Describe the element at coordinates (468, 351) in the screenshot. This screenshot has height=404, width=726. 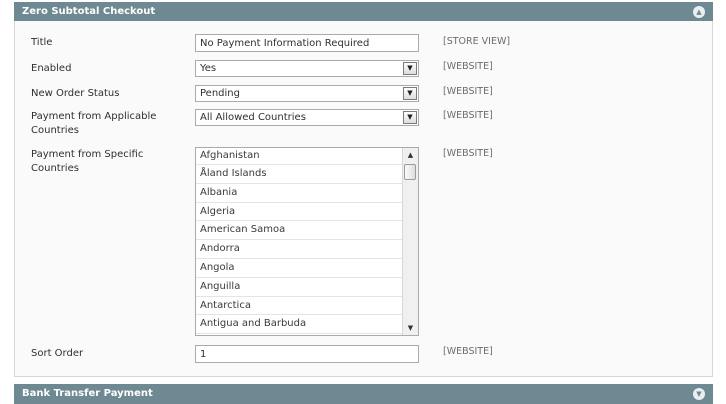
I see `sort-order-scope: [WEBSITE]` at that location.